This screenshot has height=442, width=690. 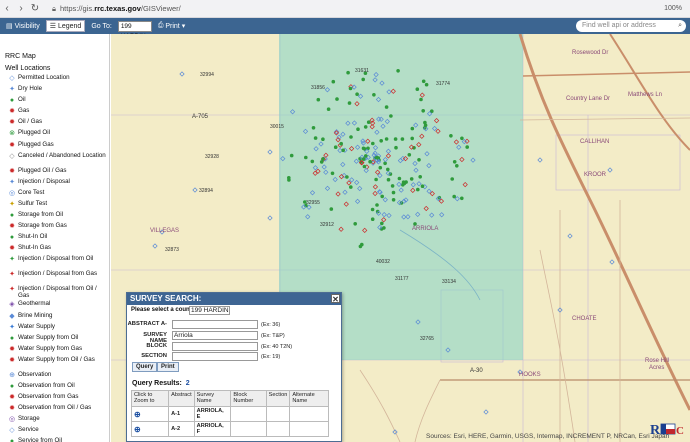 I want to click on dialog-header: SURVEY SEARCH: ✕, so click(x=234, y=299).